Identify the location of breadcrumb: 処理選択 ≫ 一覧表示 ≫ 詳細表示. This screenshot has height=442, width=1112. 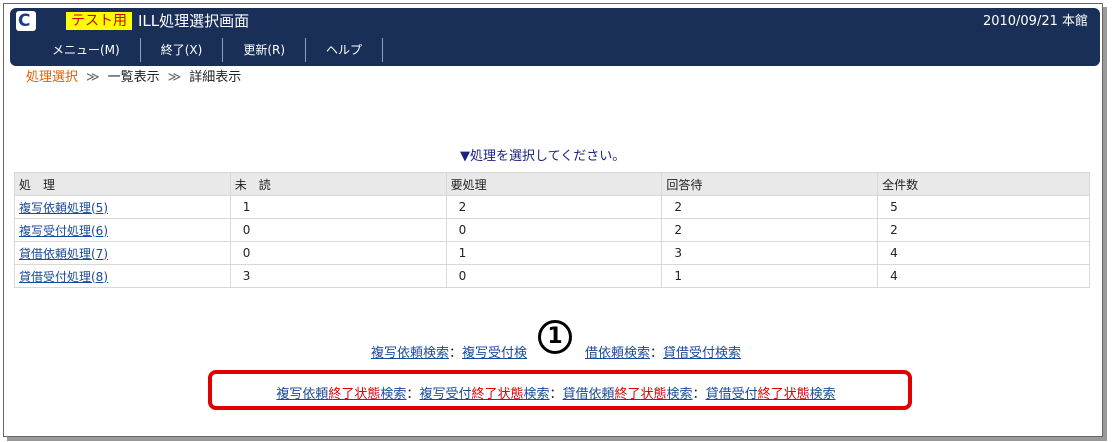
(133, 78).